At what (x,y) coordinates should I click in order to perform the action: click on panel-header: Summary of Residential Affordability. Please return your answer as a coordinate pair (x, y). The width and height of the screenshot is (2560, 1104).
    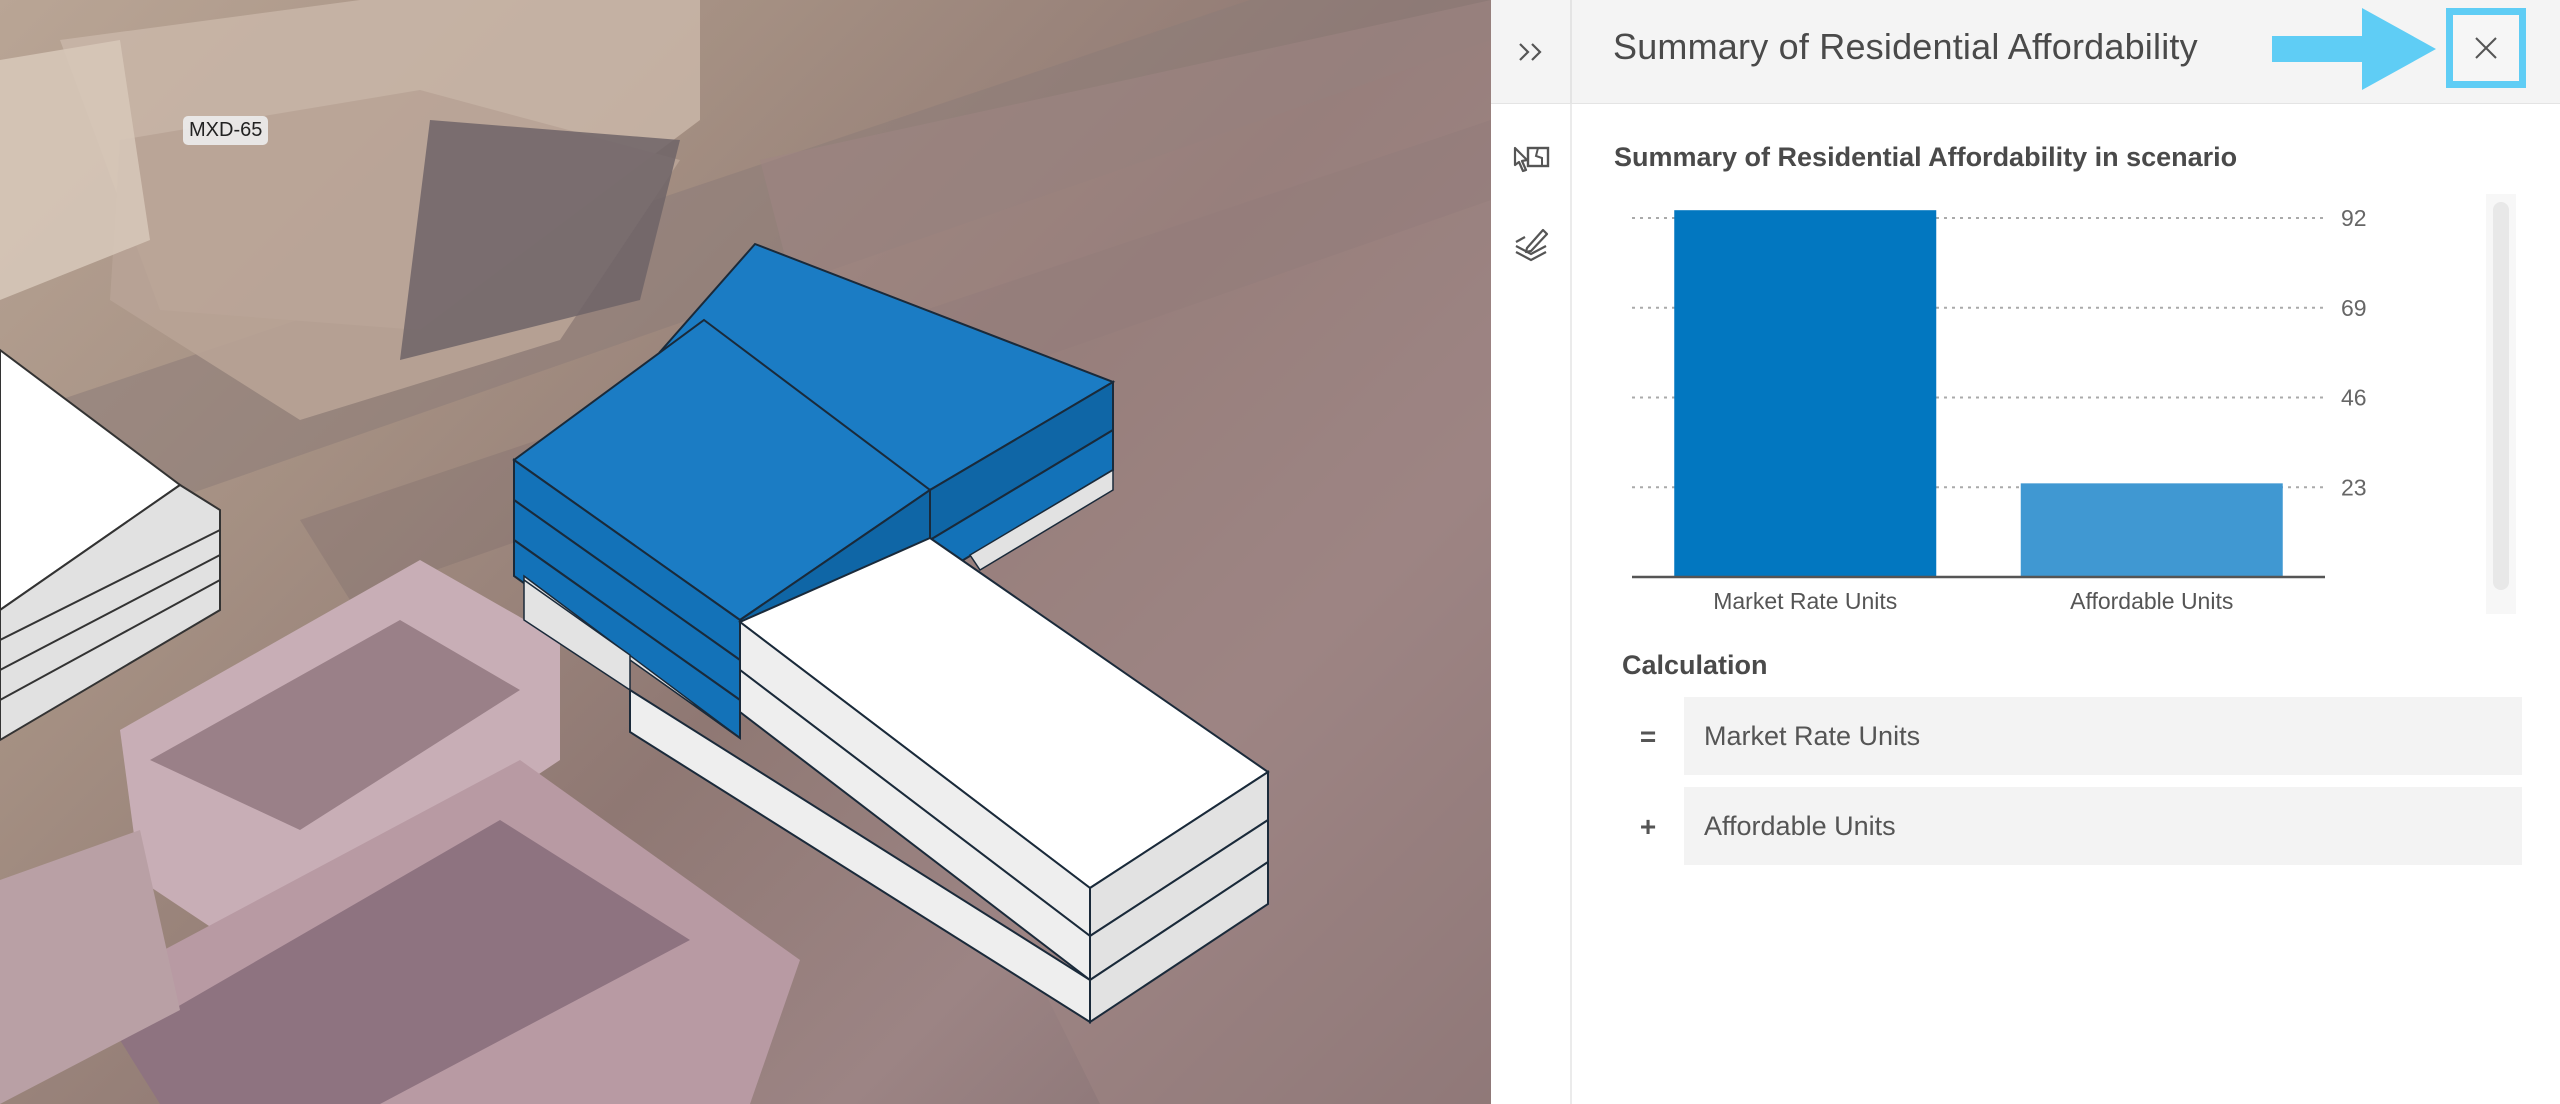
    Looking at the image, I should click on (2025, 52).